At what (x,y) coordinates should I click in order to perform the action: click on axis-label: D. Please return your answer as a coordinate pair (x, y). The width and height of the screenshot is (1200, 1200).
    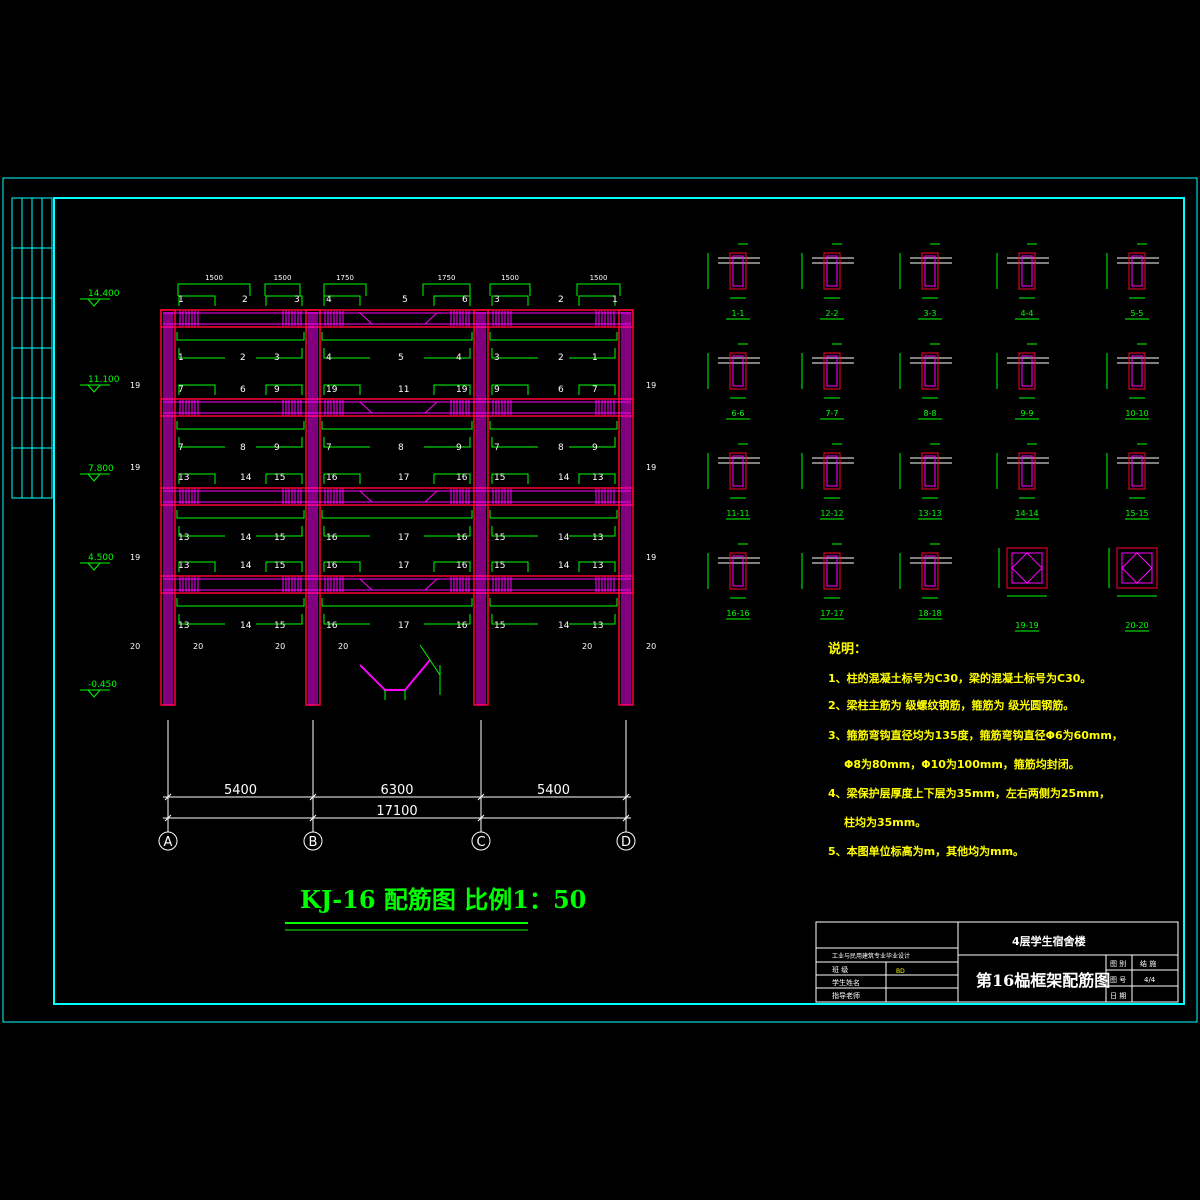
    Looking at the image, I should click on (626, 842).